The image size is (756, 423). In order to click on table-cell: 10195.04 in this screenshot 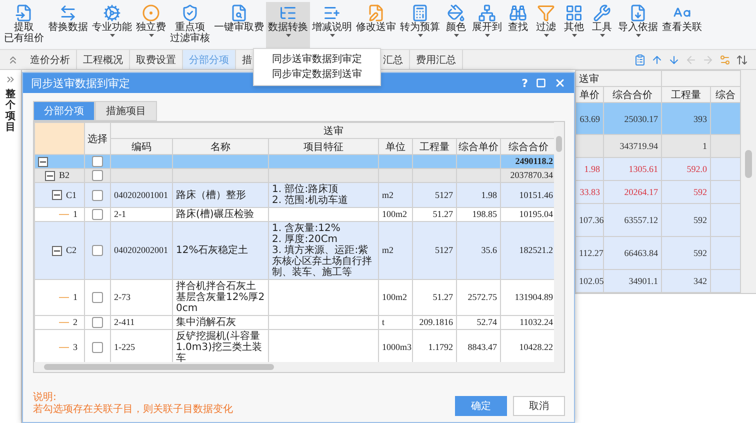, I will do `click(527, 215)`.